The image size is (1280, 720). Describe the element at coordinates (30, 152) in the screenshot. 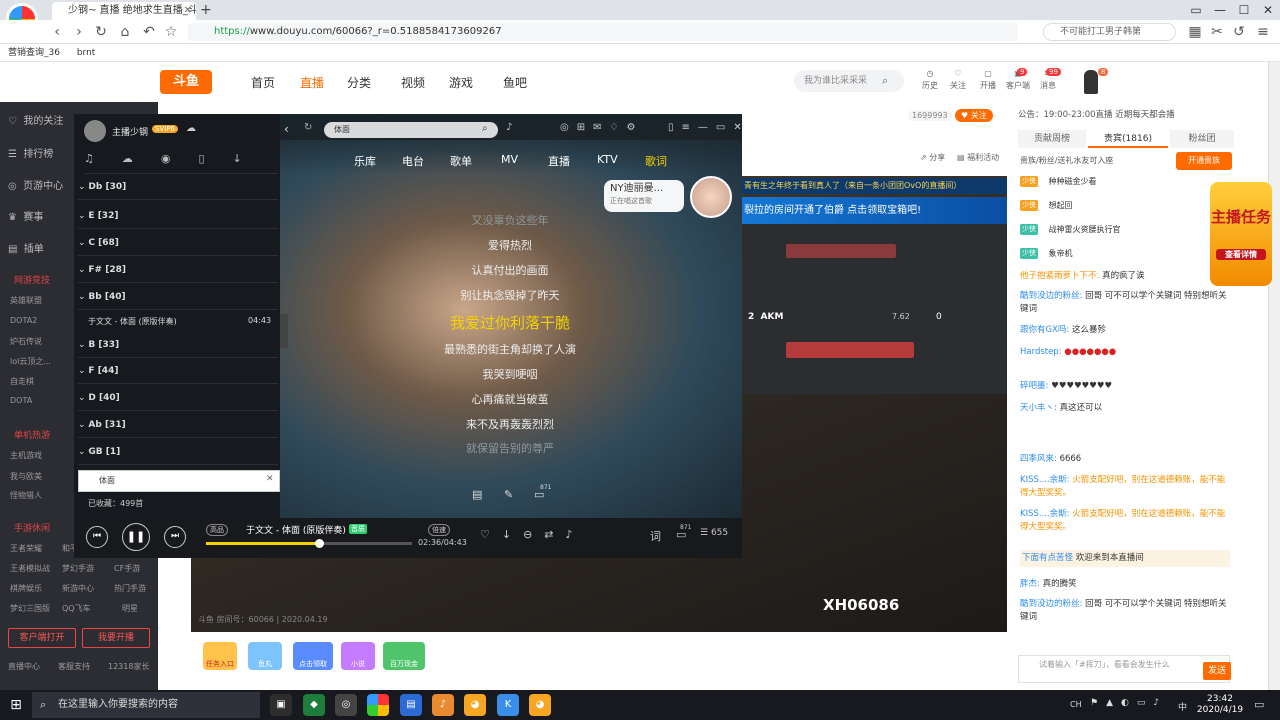

I see `sidebar-item-rank: ☰ 排行榜` at that location.